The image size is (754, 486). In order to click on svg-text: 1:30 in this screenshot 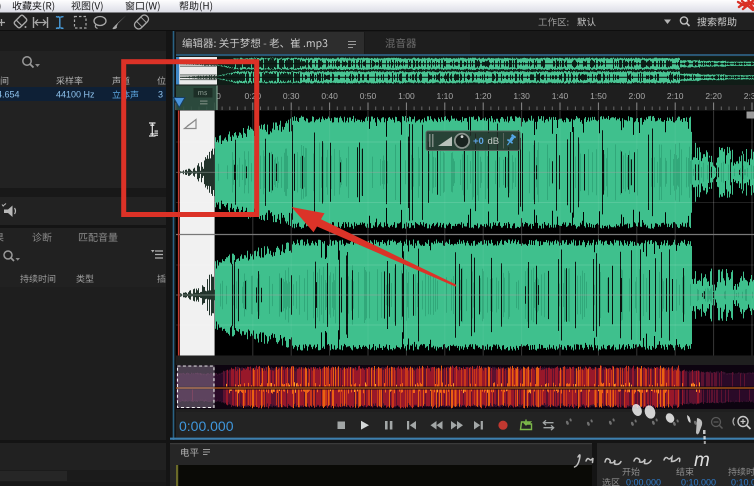, I will do `click(521, 96)`.